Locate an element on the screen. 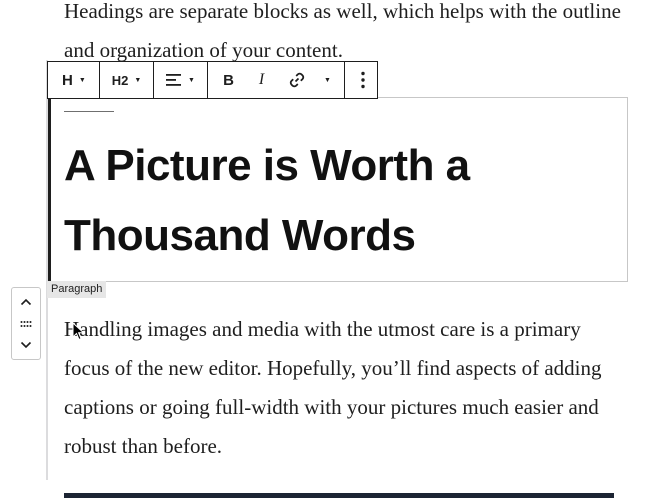 This screenshot has width=670, height=498. align-button: ▼ is located at coordinates (180, 80).